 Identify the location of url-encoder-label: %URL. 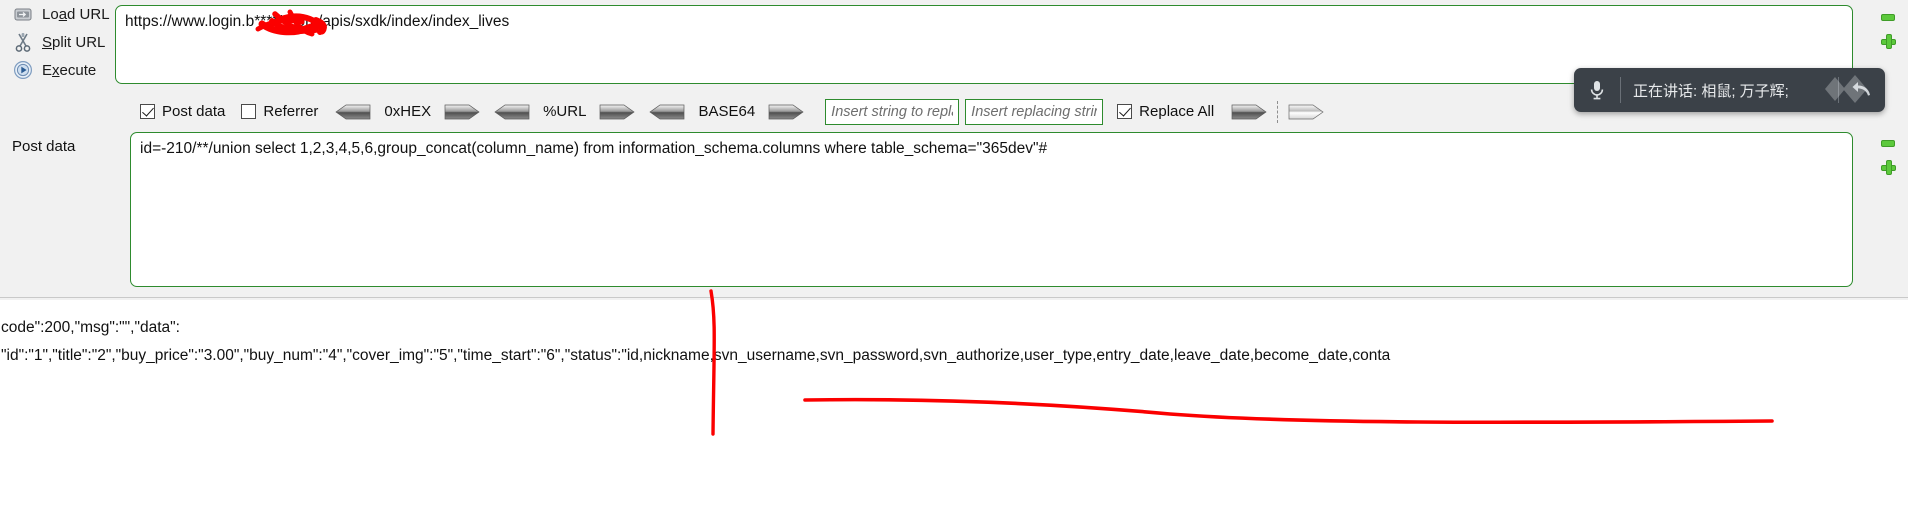
(565, 111).